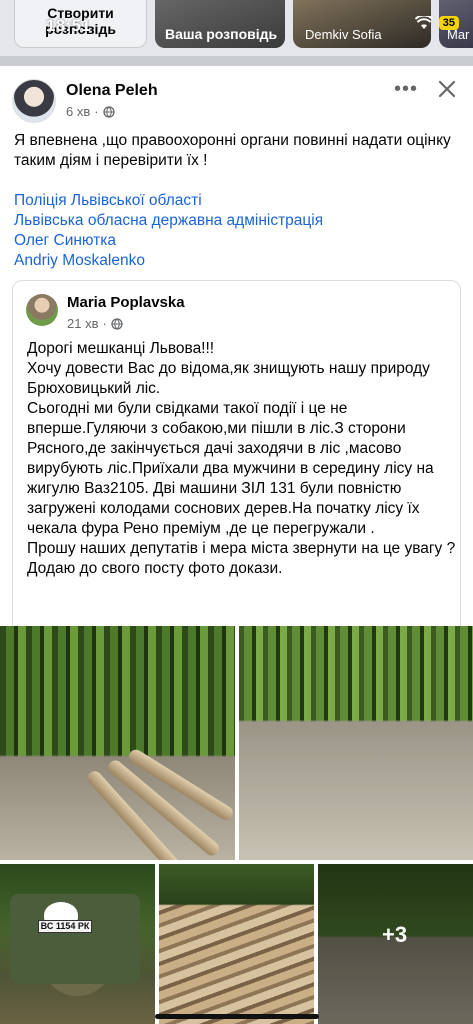 The height and width of the screenshot is (1024, 473). Describe the element at coordinates (34, 101) in the screenshot. I see `author-avatar` at that location.